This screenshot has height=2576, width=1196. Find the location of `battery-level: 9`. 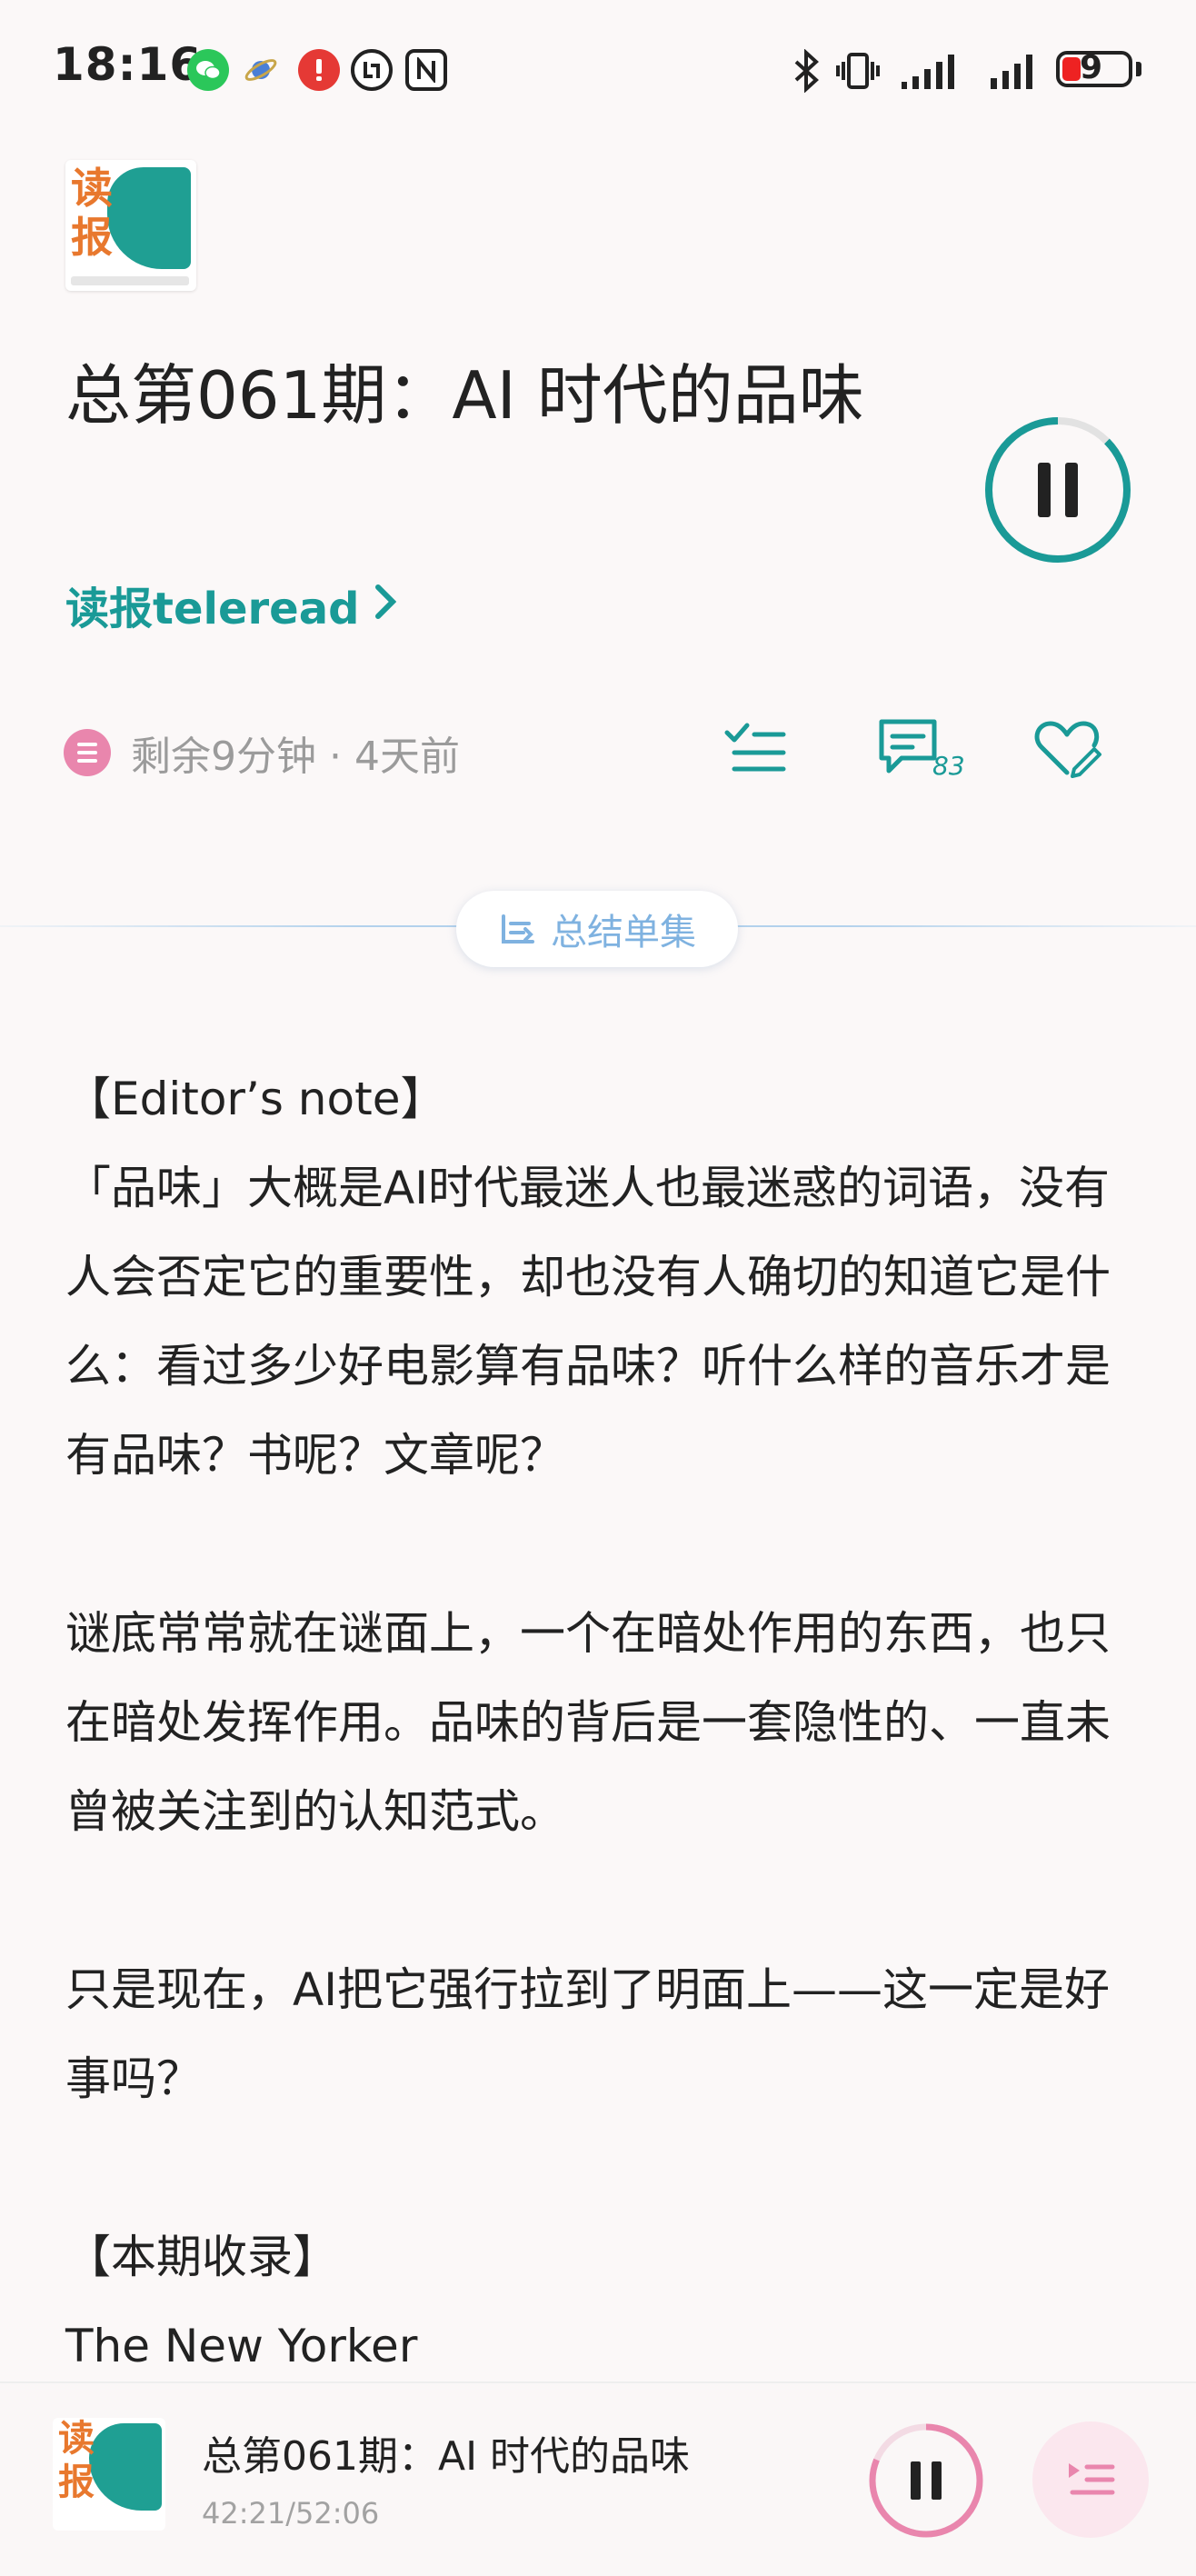

battery-level: 9 is located at coordinates (1091, 67).